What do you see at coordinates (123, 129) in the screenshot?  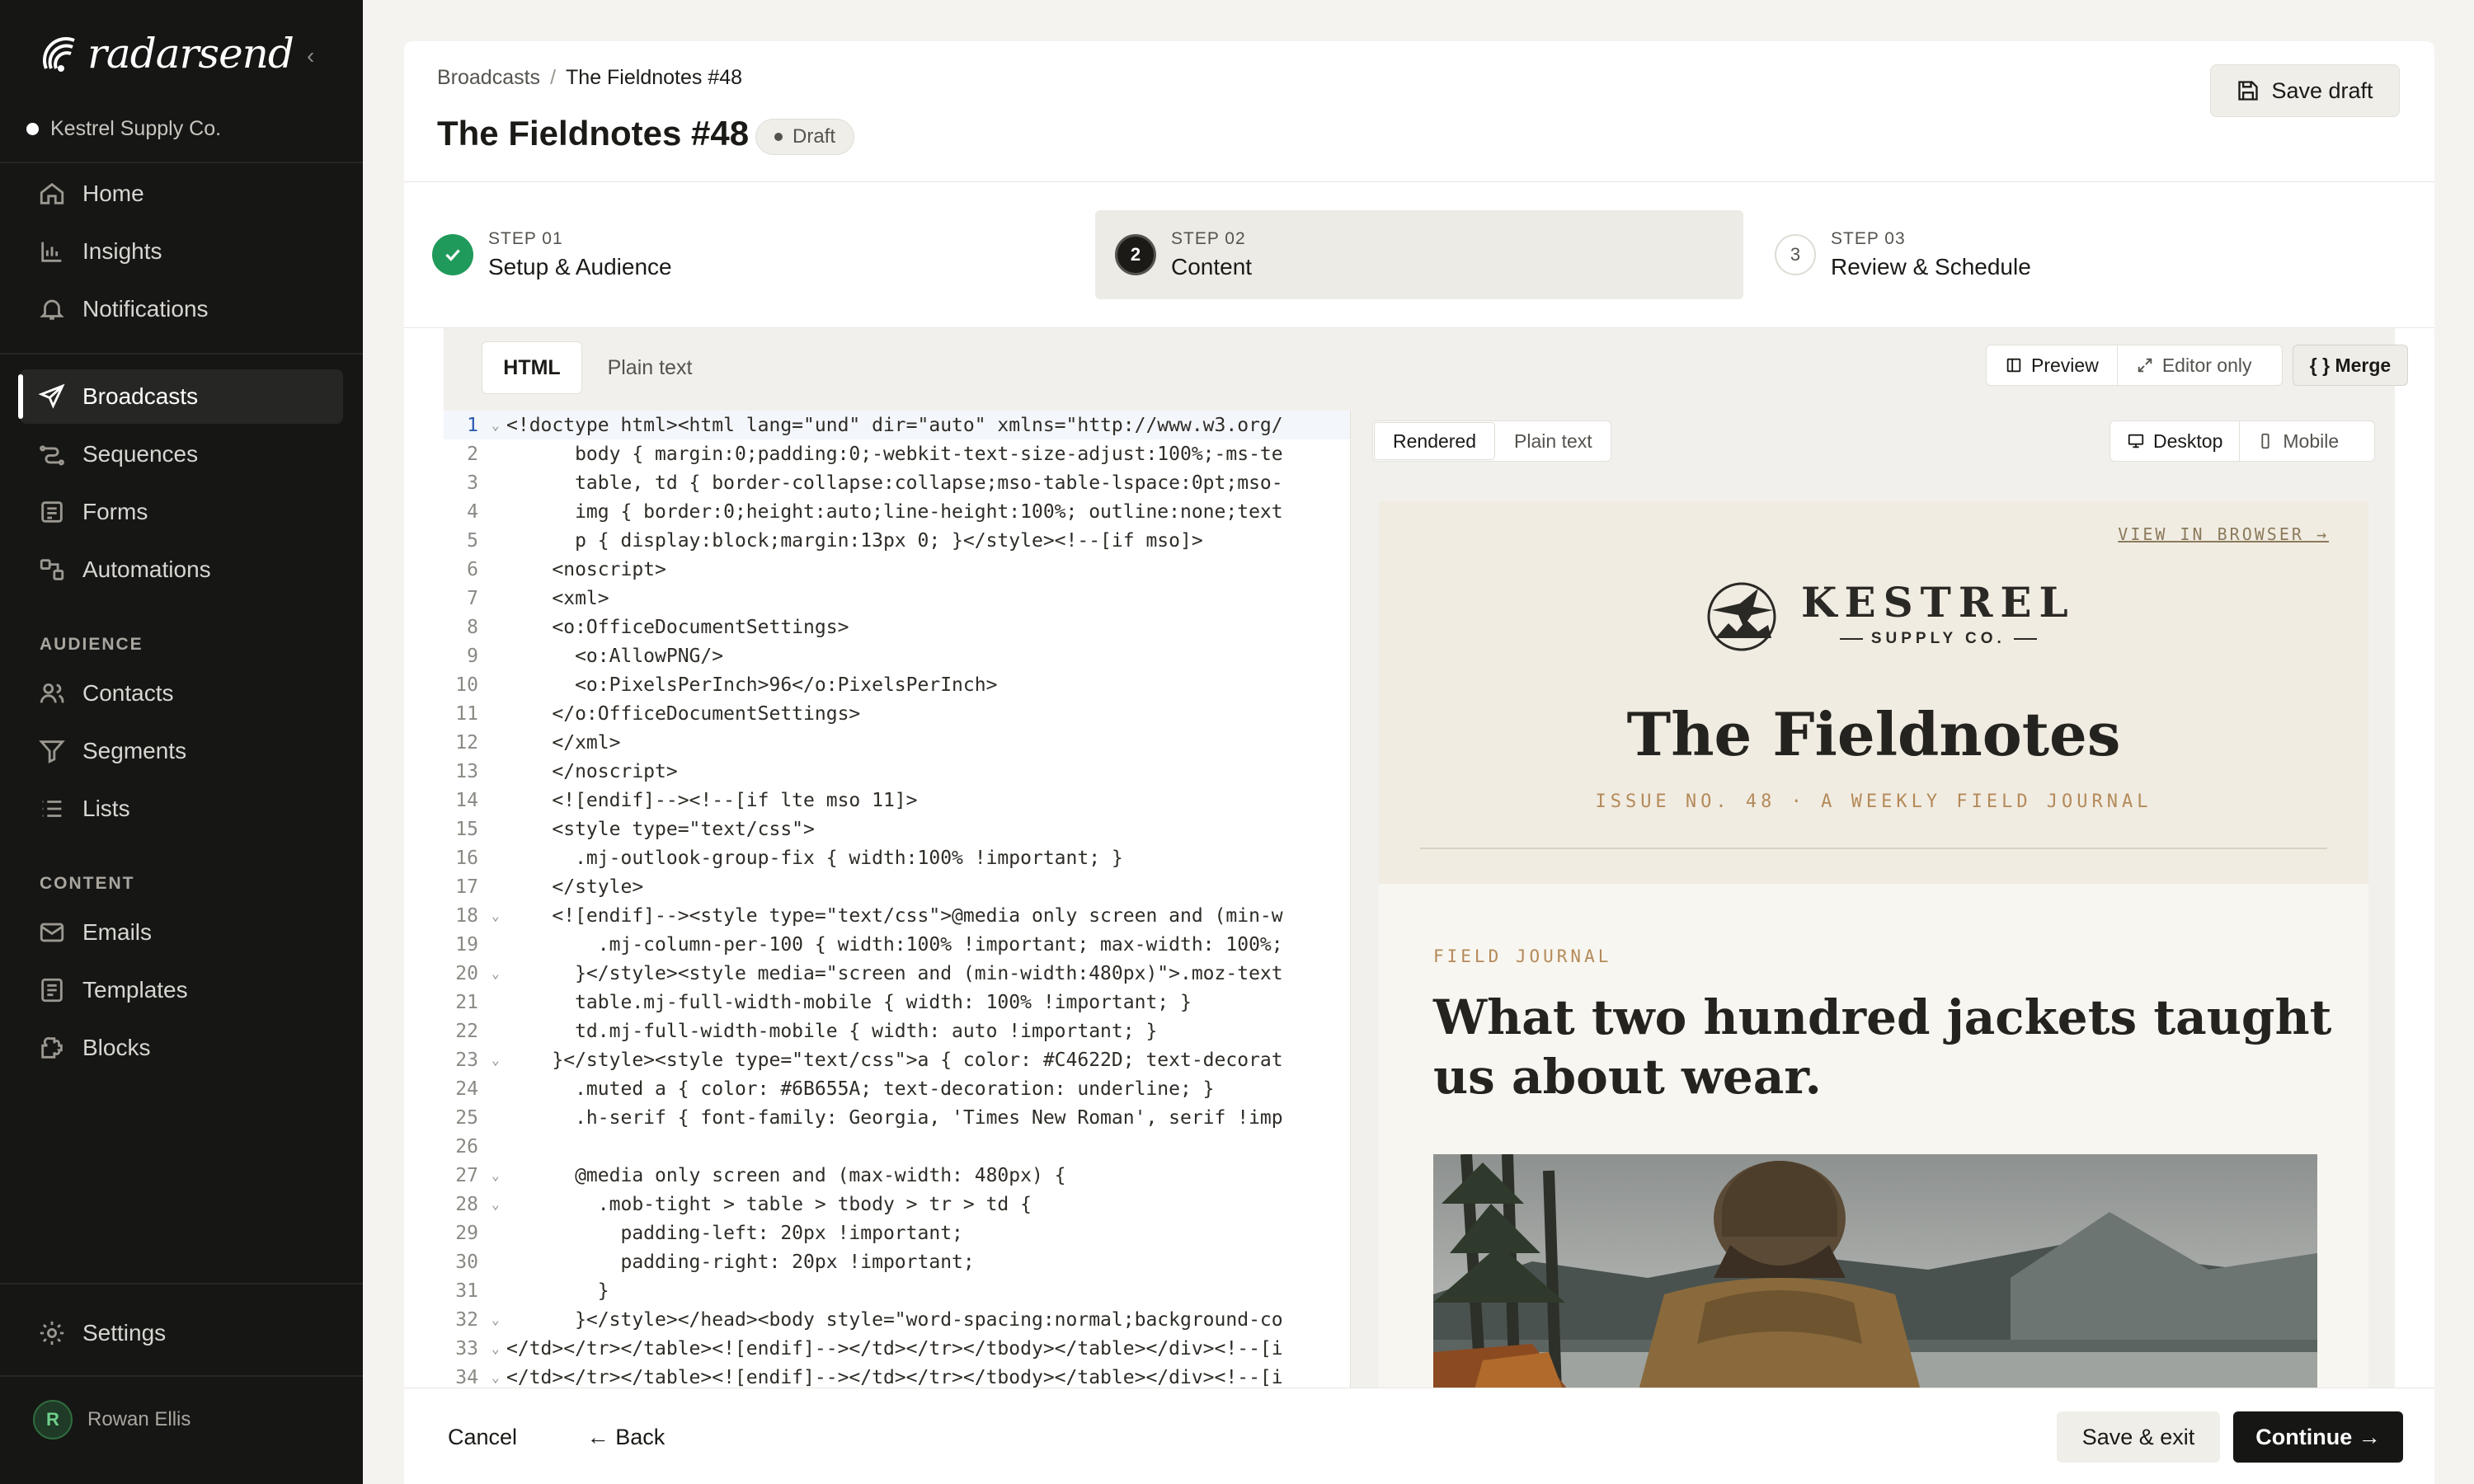 I see `org-switcher: Kestrel Supply Co.` at bounding box center [123, 129].